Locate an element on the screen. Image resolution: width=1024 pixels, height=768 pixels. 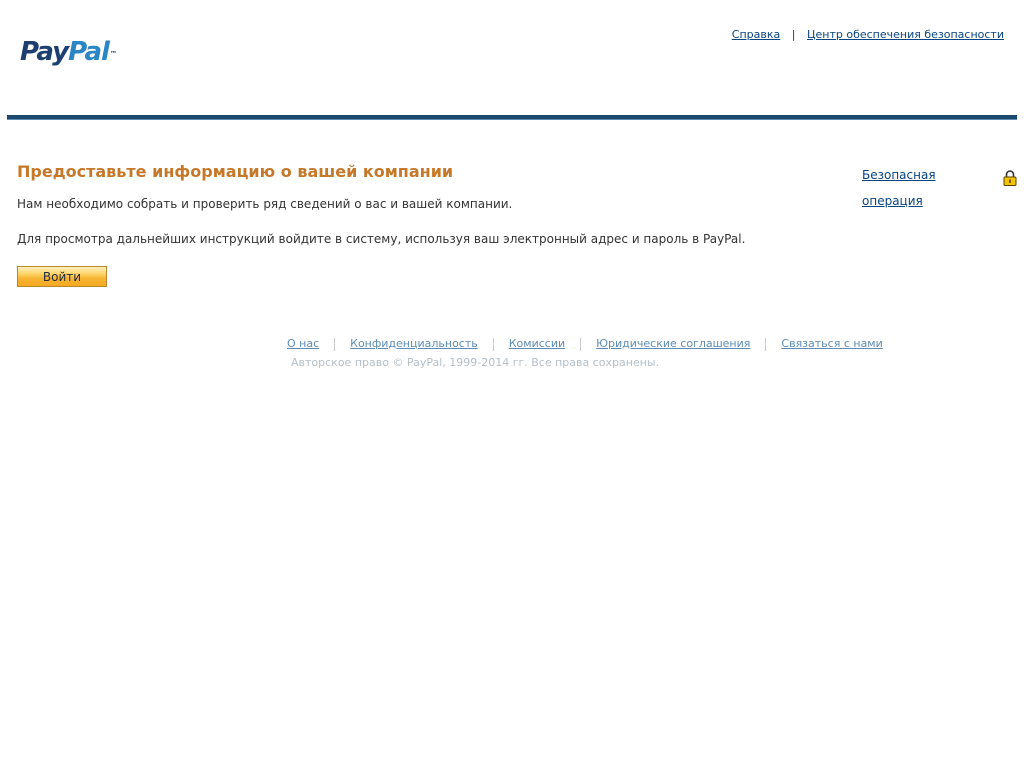
footer-link-legal: Юридические соглашения is located at coordinates (673, 343).